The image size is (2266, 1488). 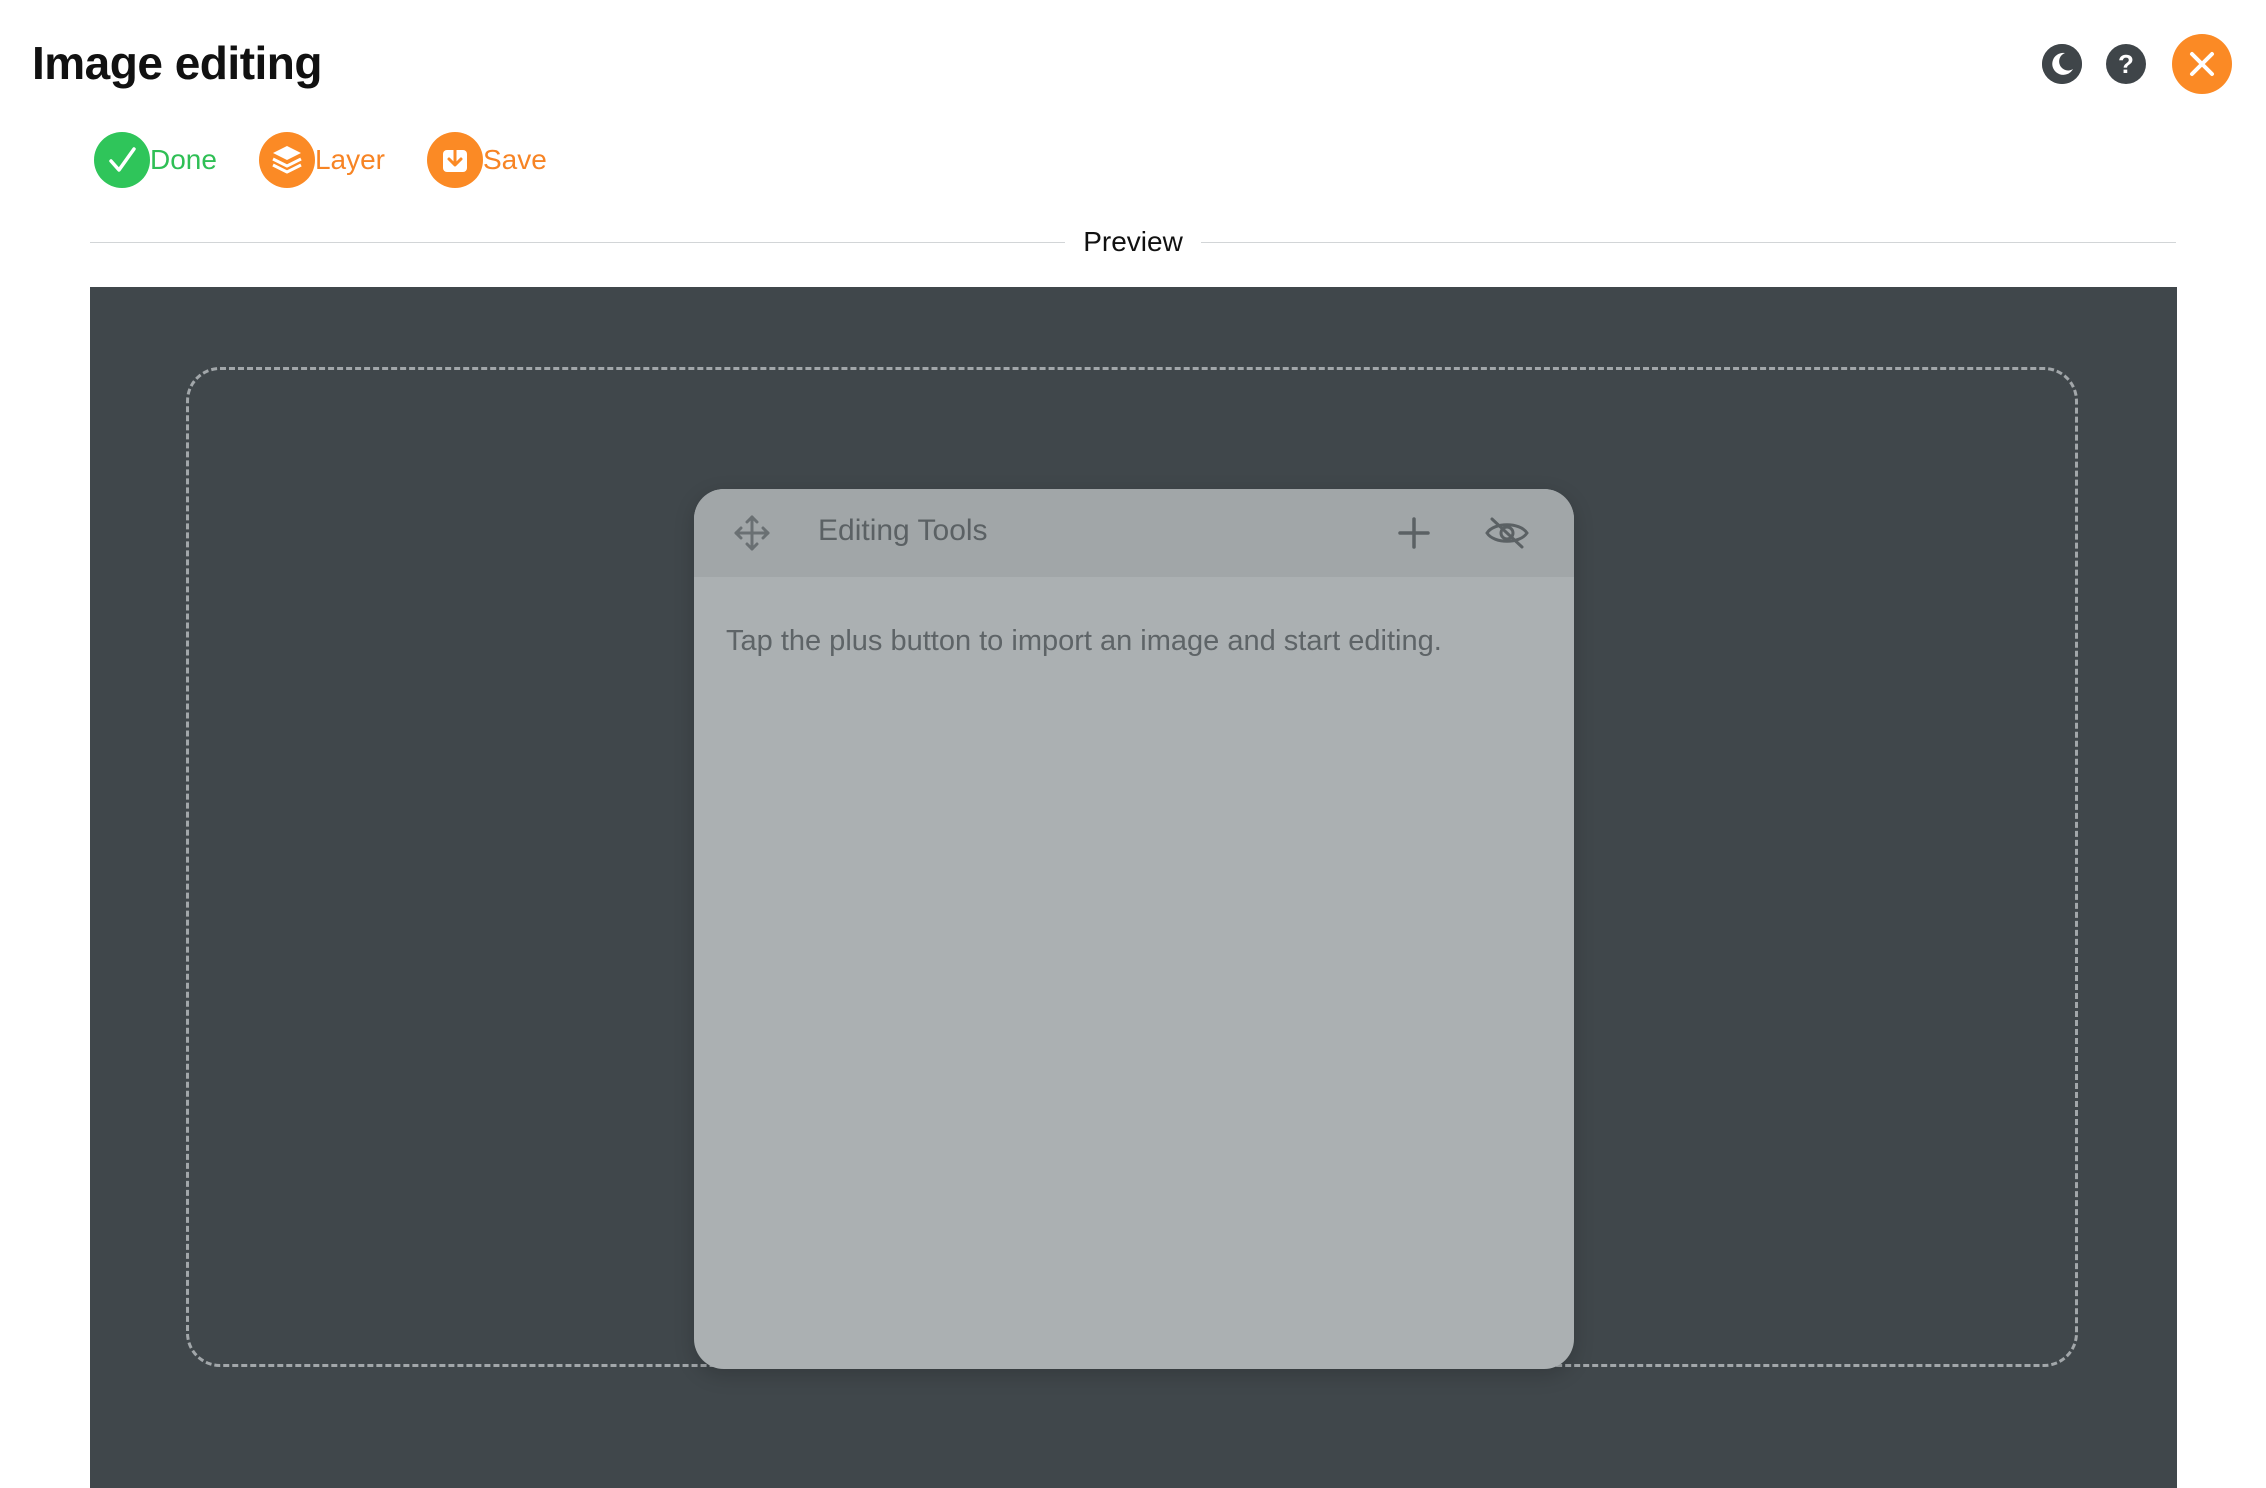 I want to click on save-circle, so click(x=454, y=160).